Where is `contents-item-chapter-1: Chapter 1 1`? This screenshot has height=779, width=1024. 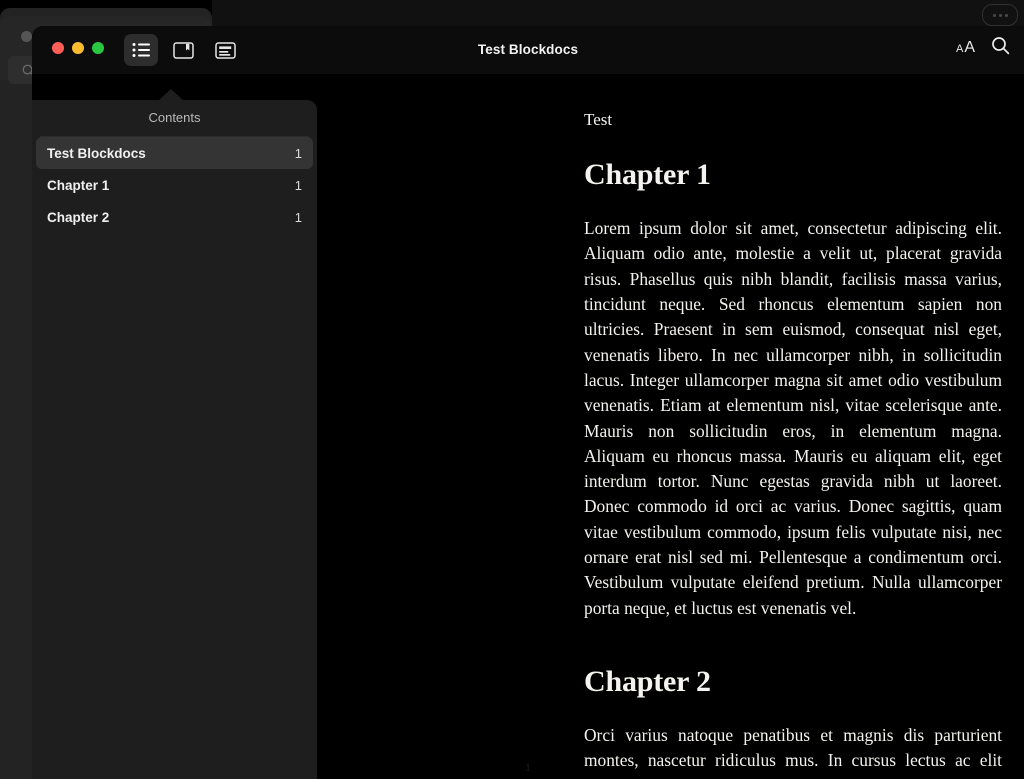 contents-item-chapter-1: Chapter 1 1 is located at coordinates (174, 185).